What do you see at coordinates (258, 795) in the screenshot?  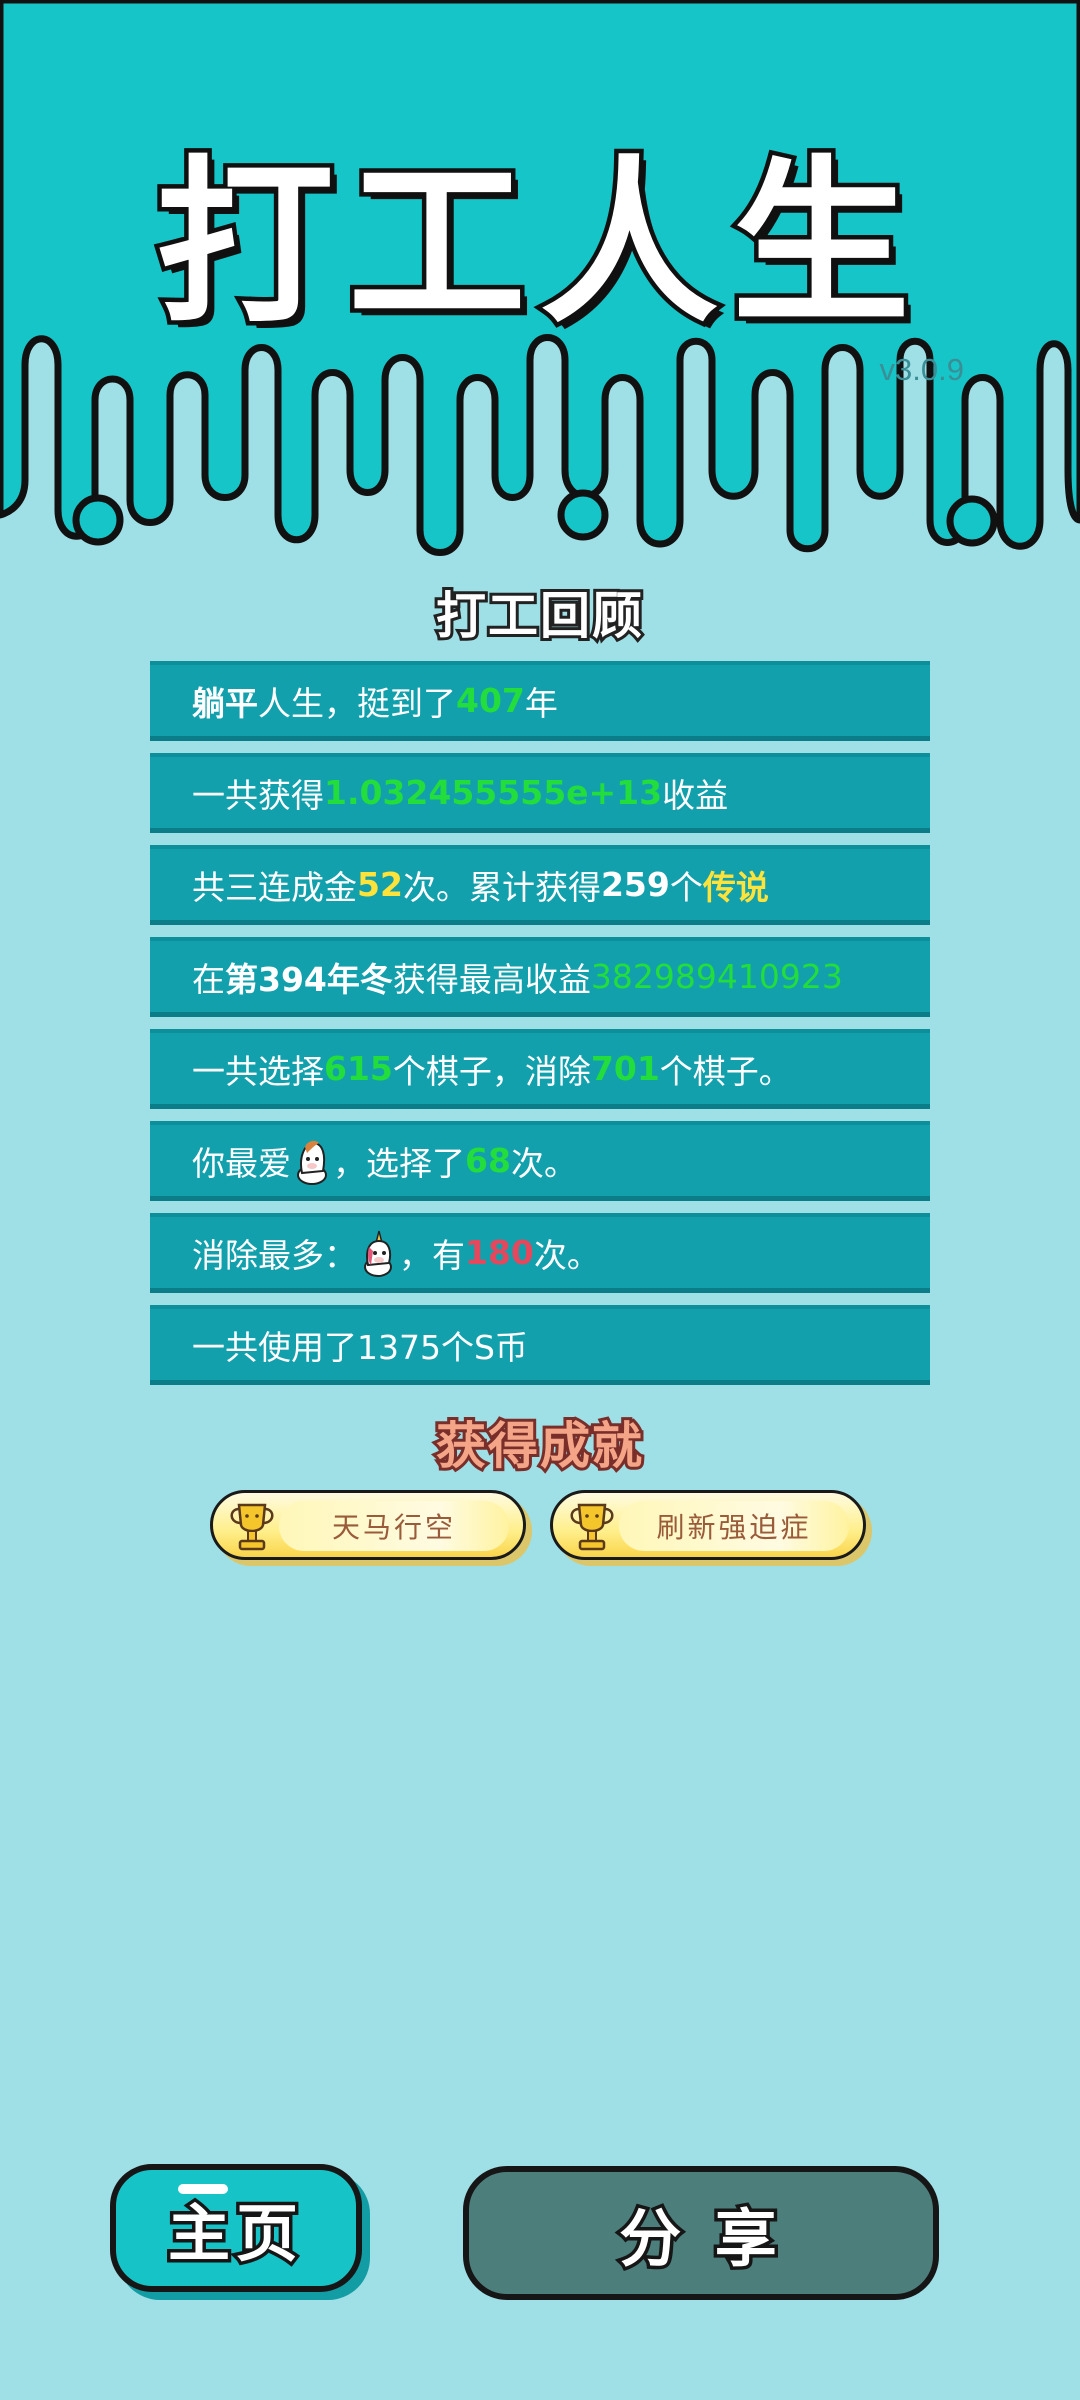 I see `row-text: 一共获得` at bounding box center [258, 795].